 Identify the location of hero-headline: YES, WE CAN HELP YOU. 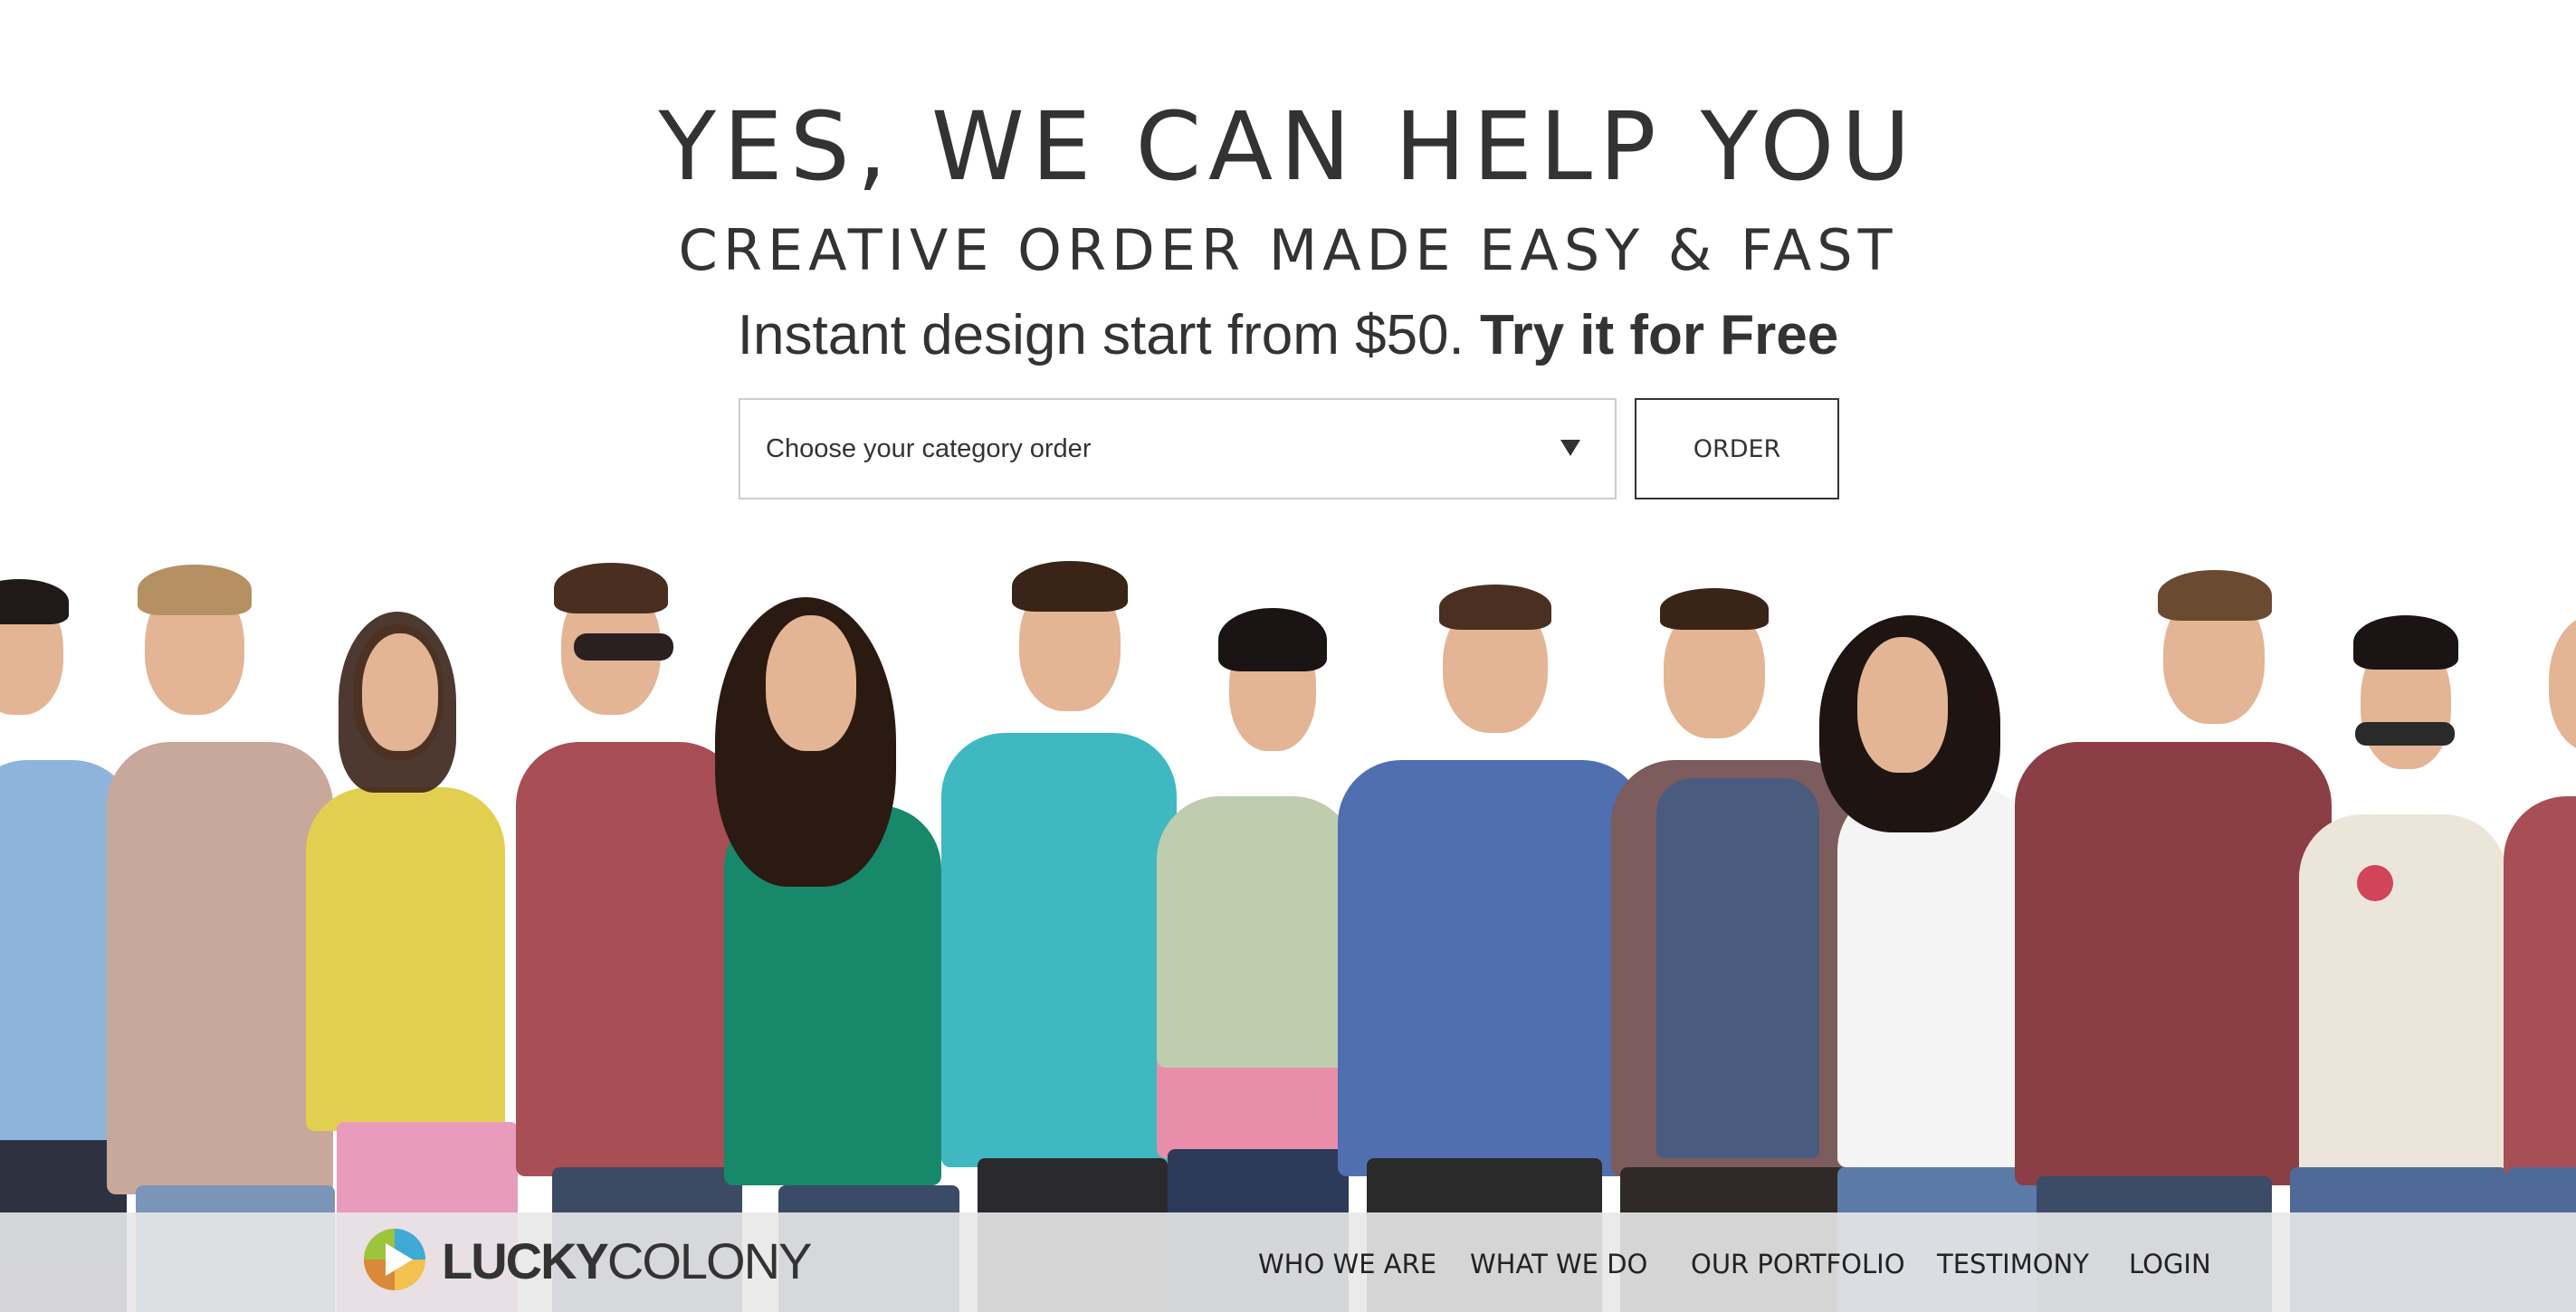
(1288, 146).